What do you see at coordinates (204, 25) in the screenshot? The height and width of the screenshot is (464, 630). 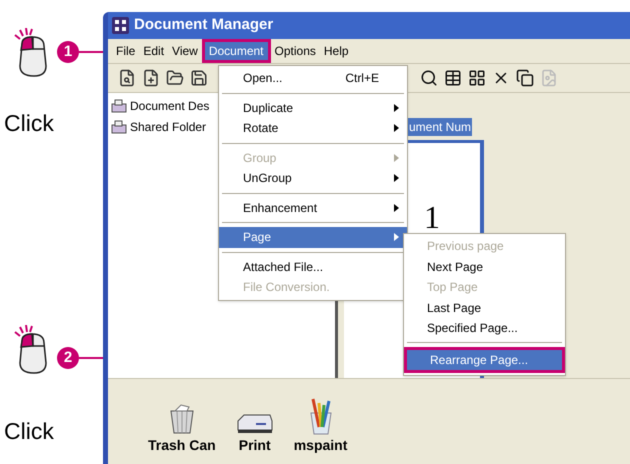 I see `window-title: Document Manager` at bounding box center [204, 25].